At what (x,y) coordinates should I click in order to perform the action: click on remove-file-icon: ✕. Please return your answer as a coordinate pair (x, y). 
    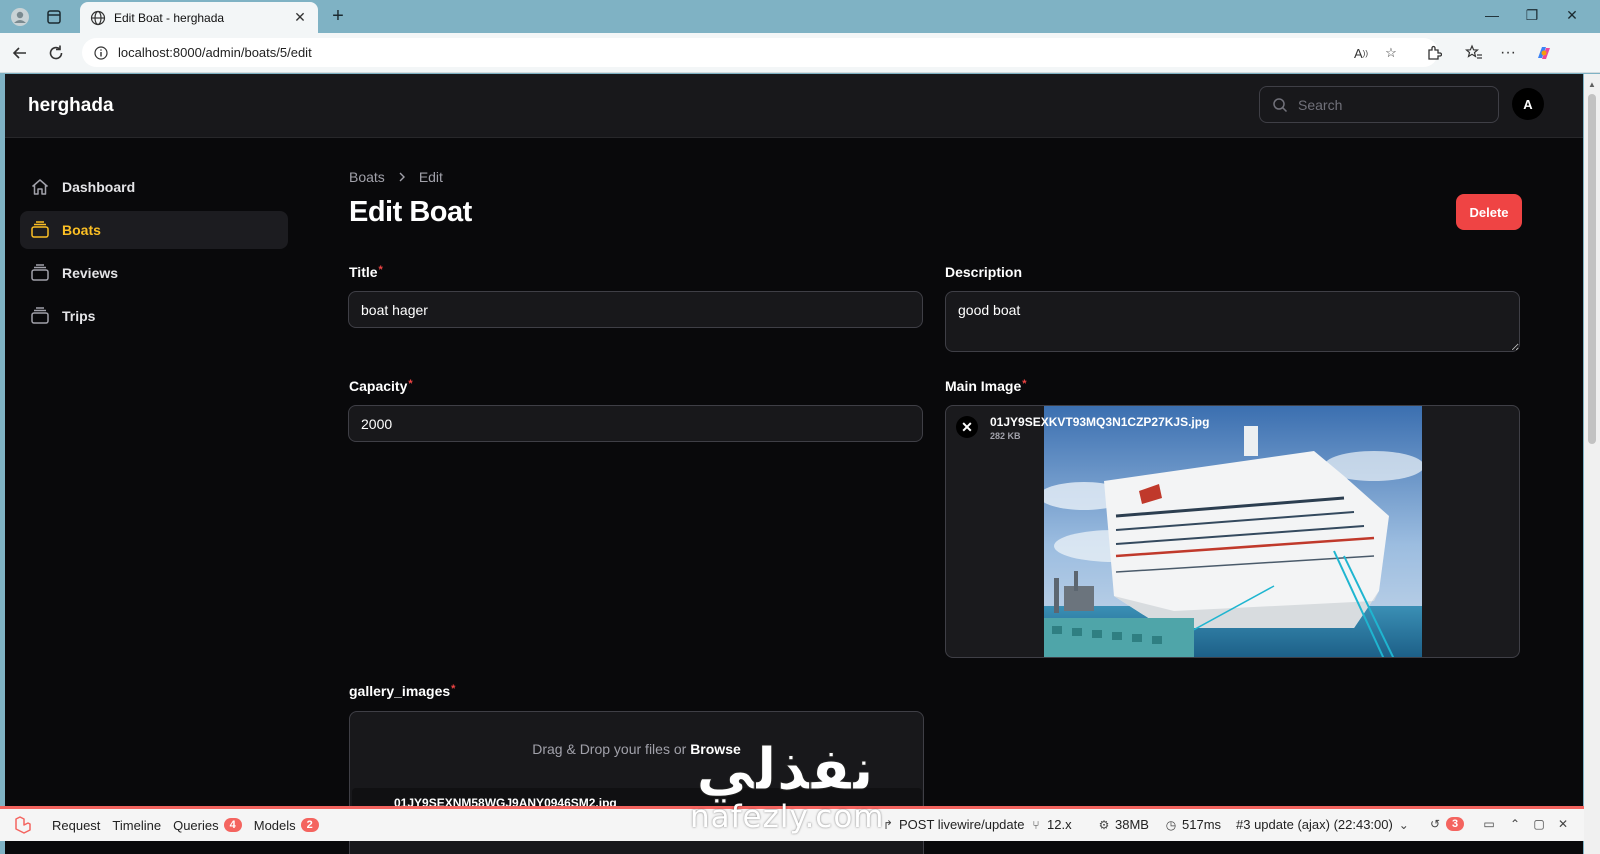
    Looking at the image, I should click on (967, 427).